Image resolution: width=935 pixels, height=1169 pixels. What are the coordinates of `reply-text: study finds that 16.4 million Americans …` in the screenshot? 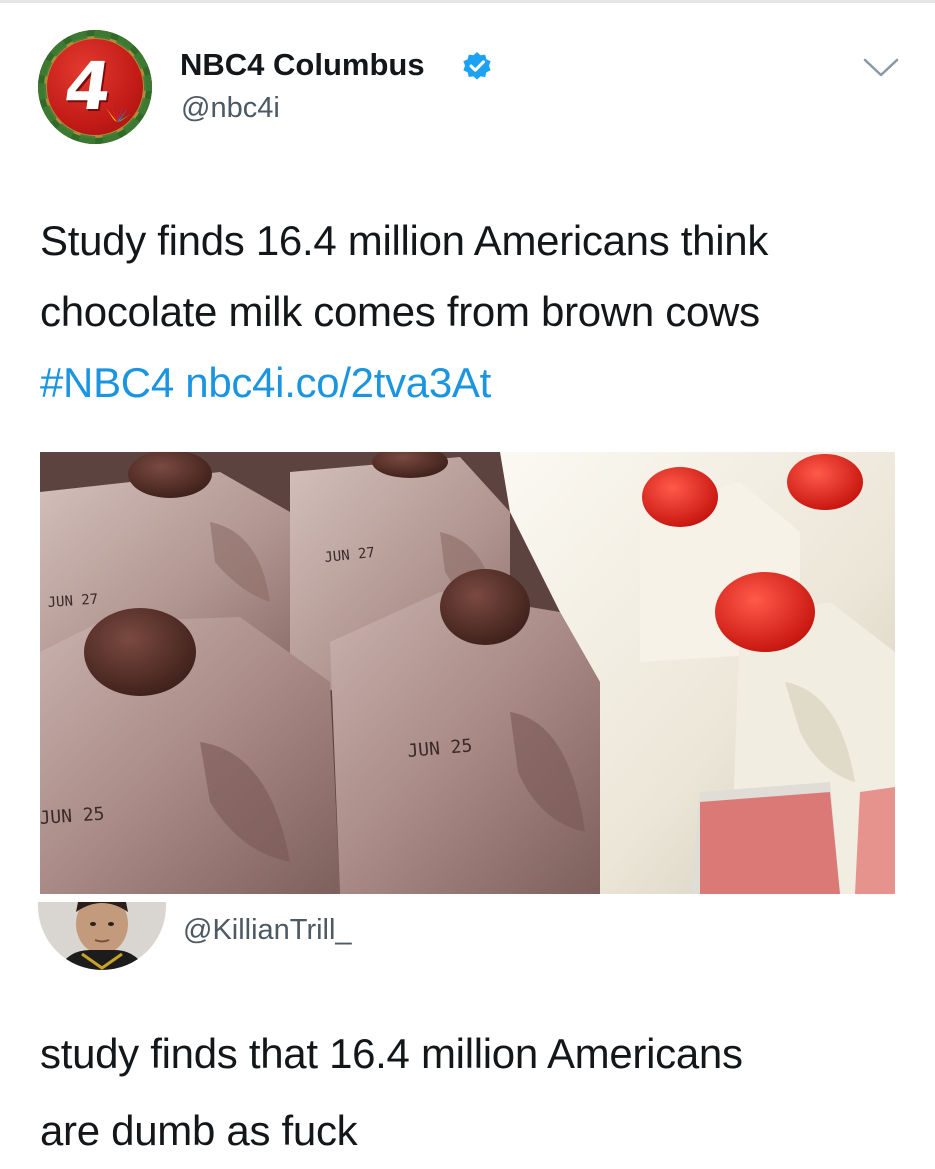 It's located at (475, 1092).